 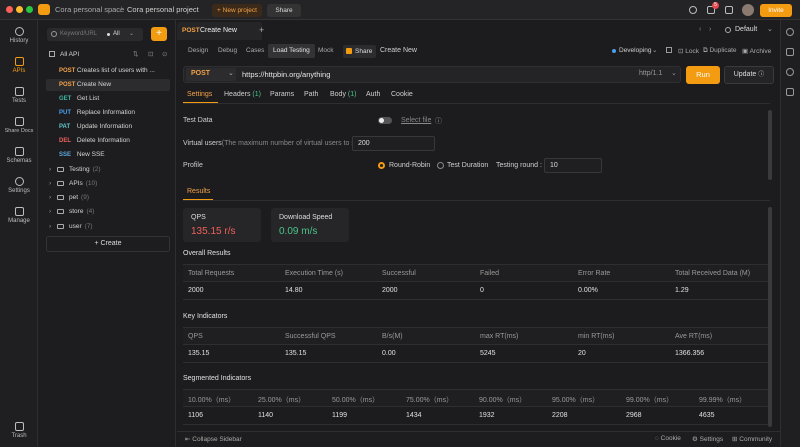 What do you see at coordinates (291, 51) in the screenshot?
I see `mode-load-testing: Load Testing` at bounding box center [291, 51].